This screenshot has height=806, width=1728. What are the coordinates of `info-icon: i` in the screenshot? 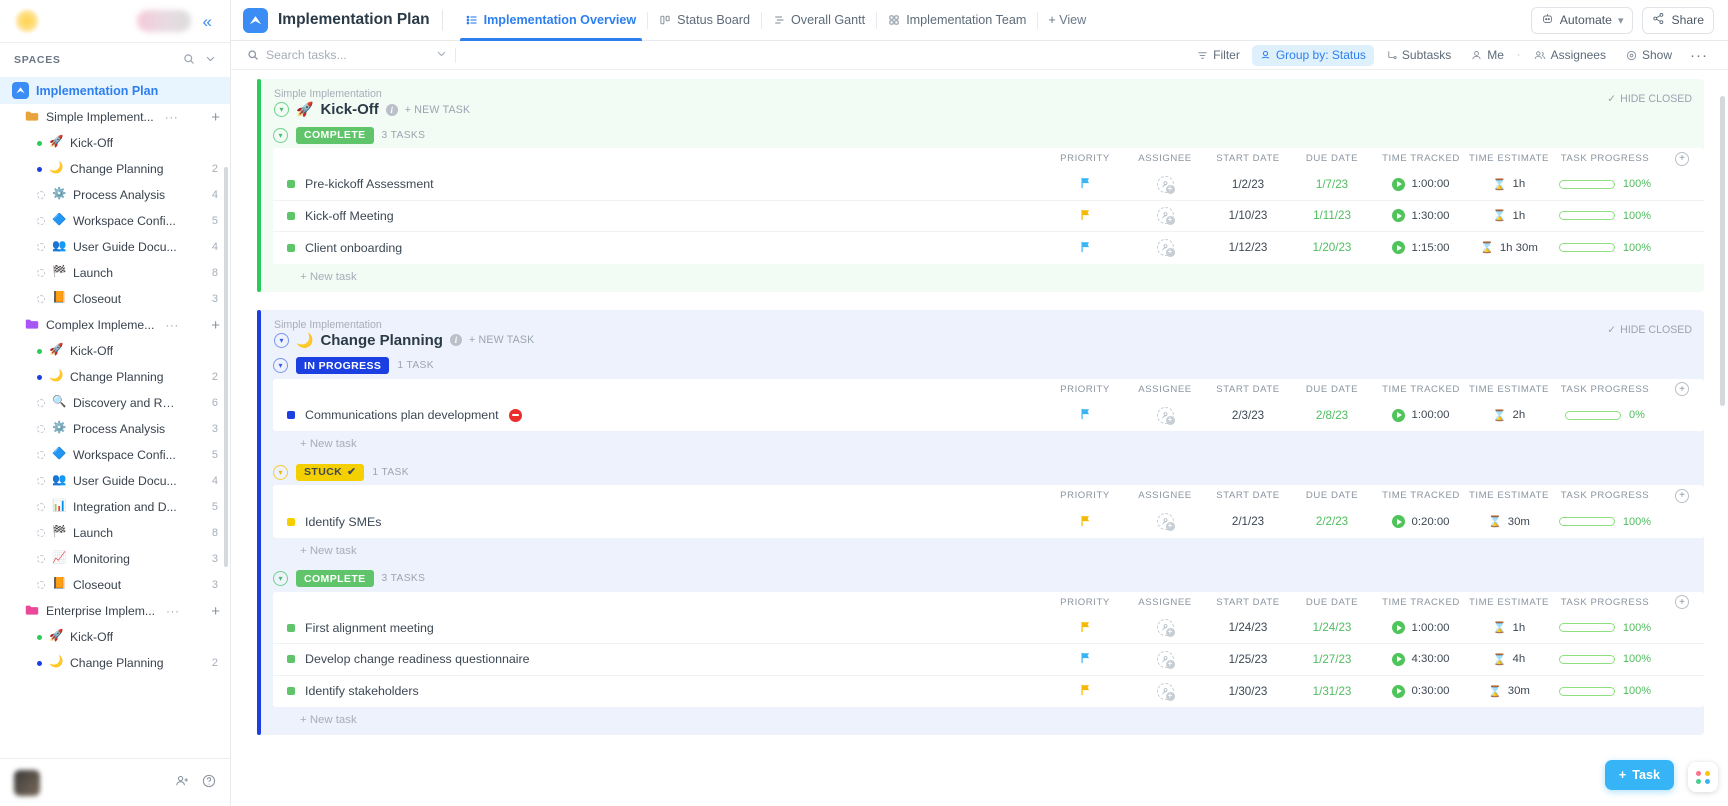 It's located at (455, 340).